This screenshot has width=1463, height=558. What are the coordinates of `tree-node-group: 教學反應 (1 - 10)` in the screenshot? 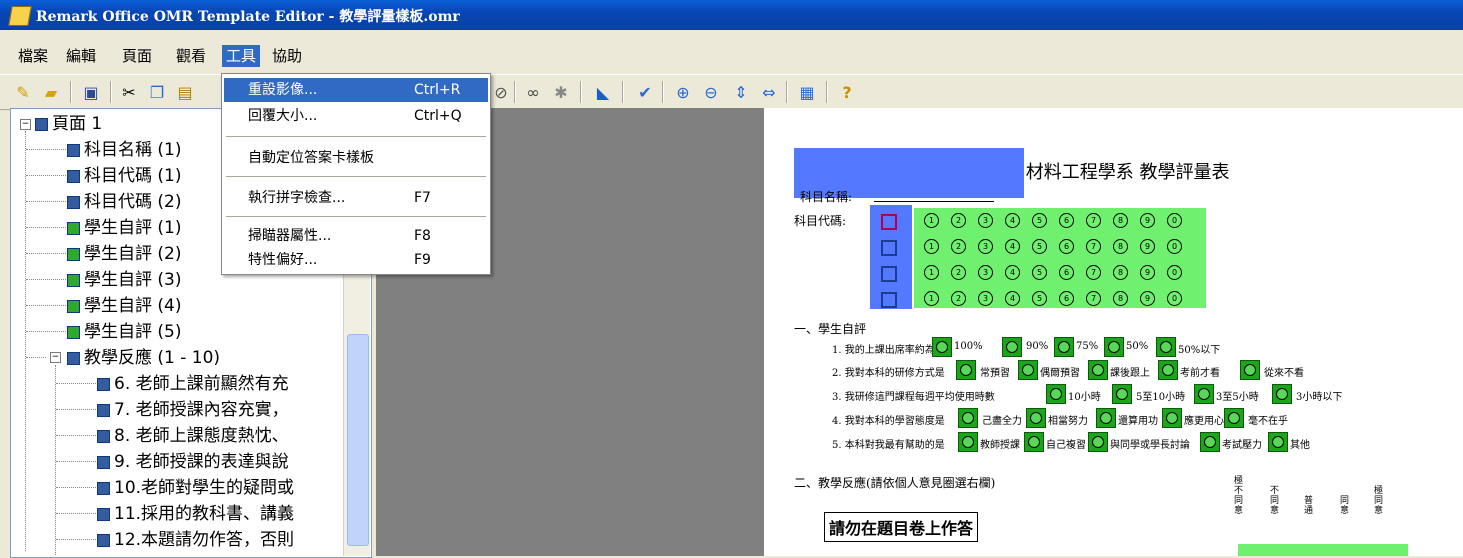 It's located at (143, 358).